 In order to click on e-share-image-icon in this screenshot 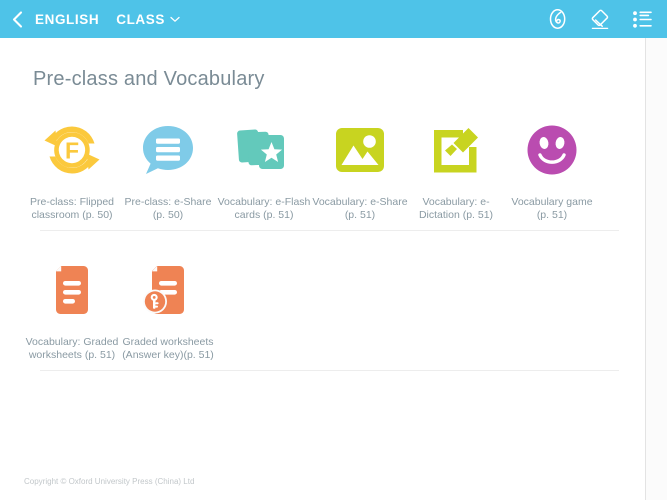, I will do `click(360, 150)`.